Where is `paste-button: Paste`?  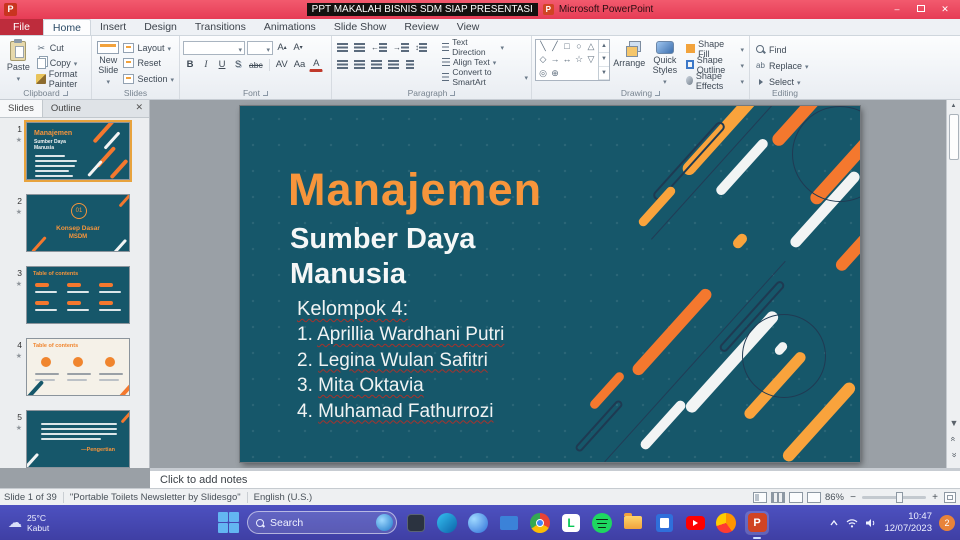
paste-button: Paste is located at coordinates (18, 62).